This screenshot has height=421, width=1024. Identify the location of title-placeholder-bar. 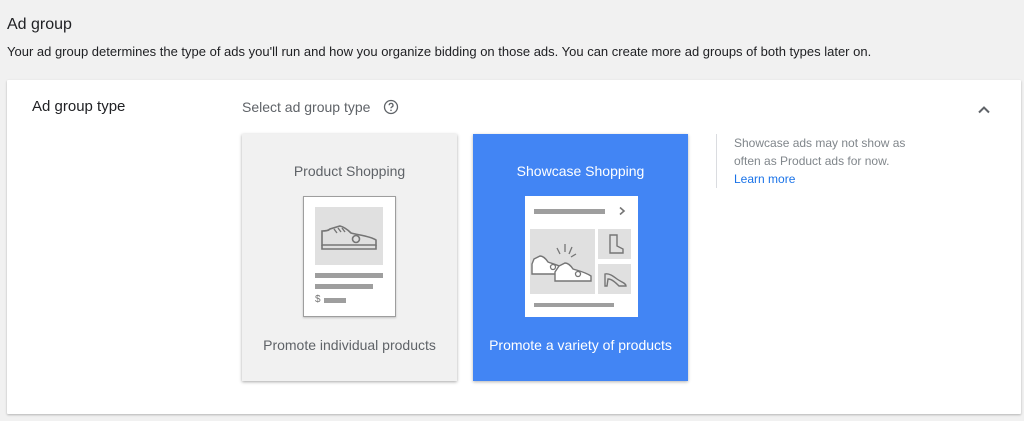
(349, 275).